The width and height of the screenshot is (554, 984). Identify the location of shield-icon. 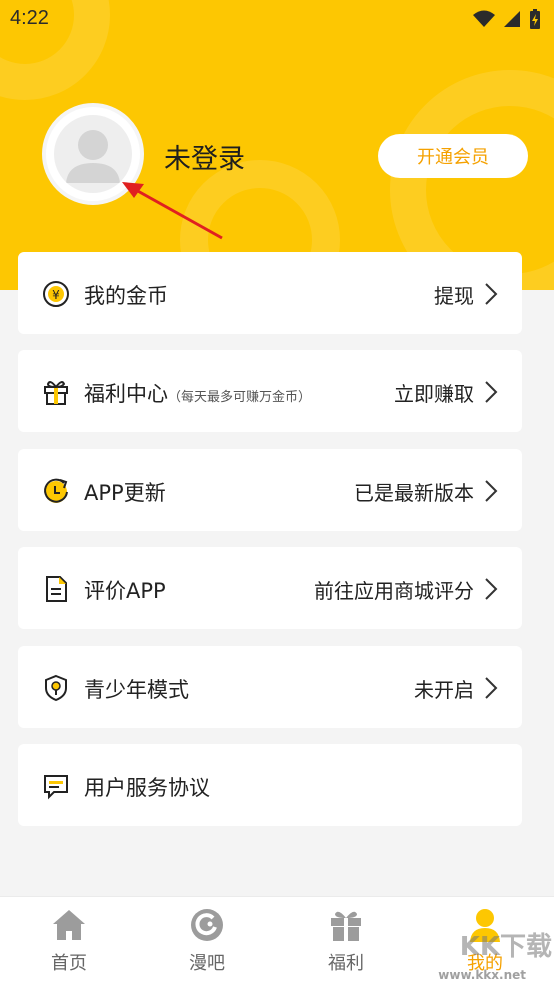
(56, 688).